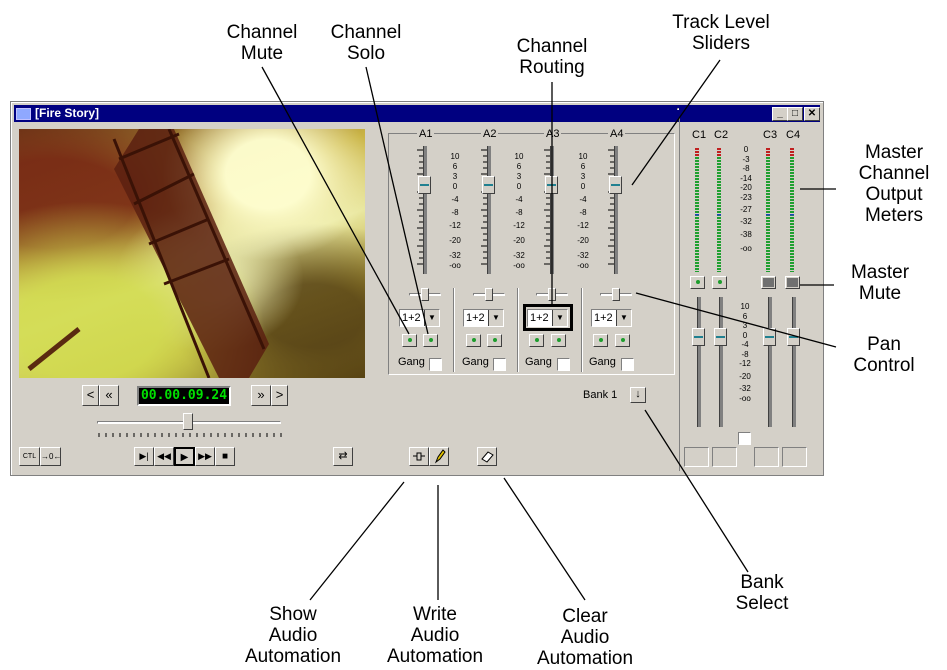  I want to click on leader-show-automation, so click(357, 541).